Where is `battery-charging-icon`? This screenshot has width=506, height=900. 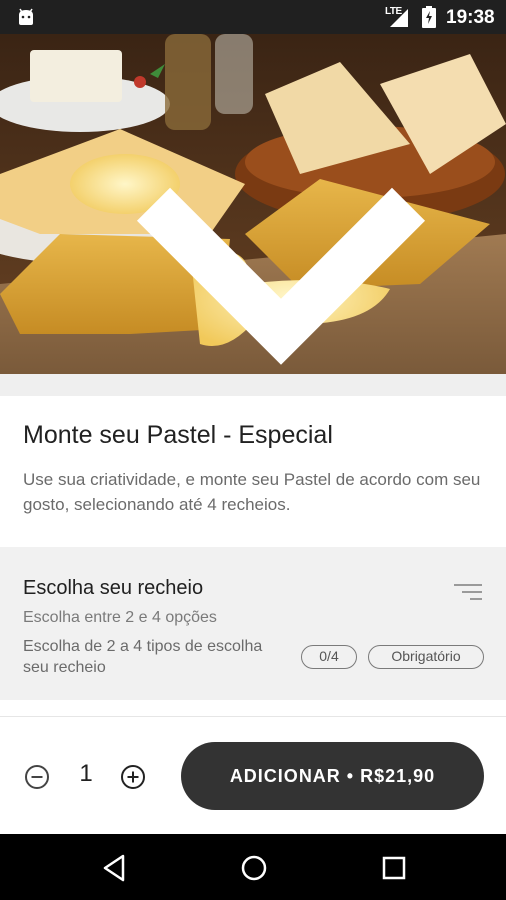
battery-charging-icon is located at coordinates (429, 17).